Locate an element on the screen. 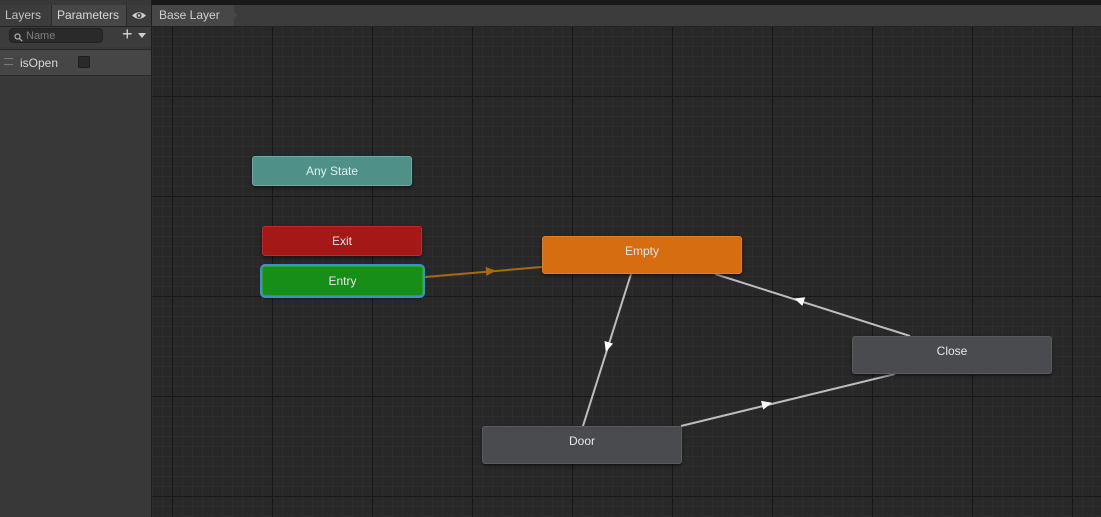 This screenshot has height=517, width=1101. parameter-row: isOpen is located at coordinates (75, 62).